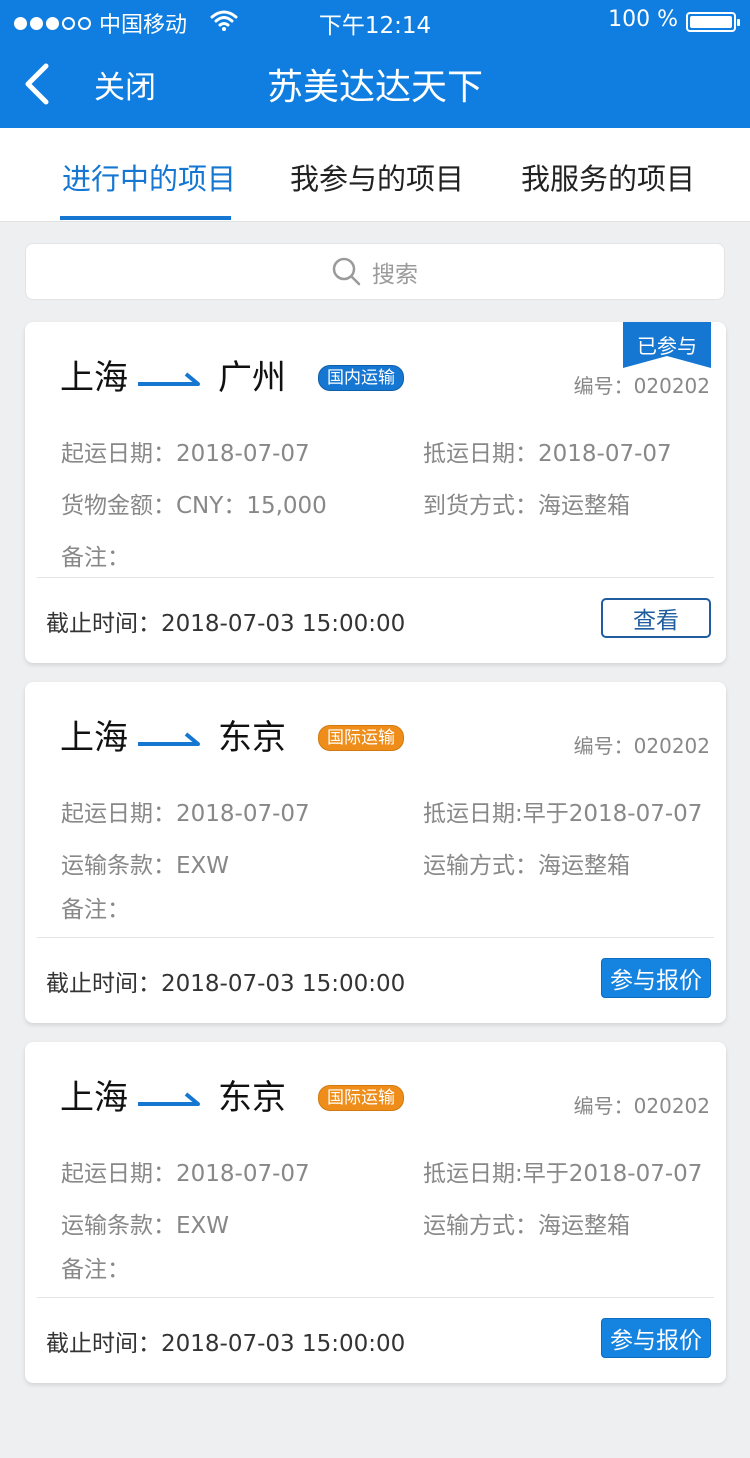 This screenshot has height=1458, width=750. I want to click on search-placeholder: 搜索, so click(395, 274).